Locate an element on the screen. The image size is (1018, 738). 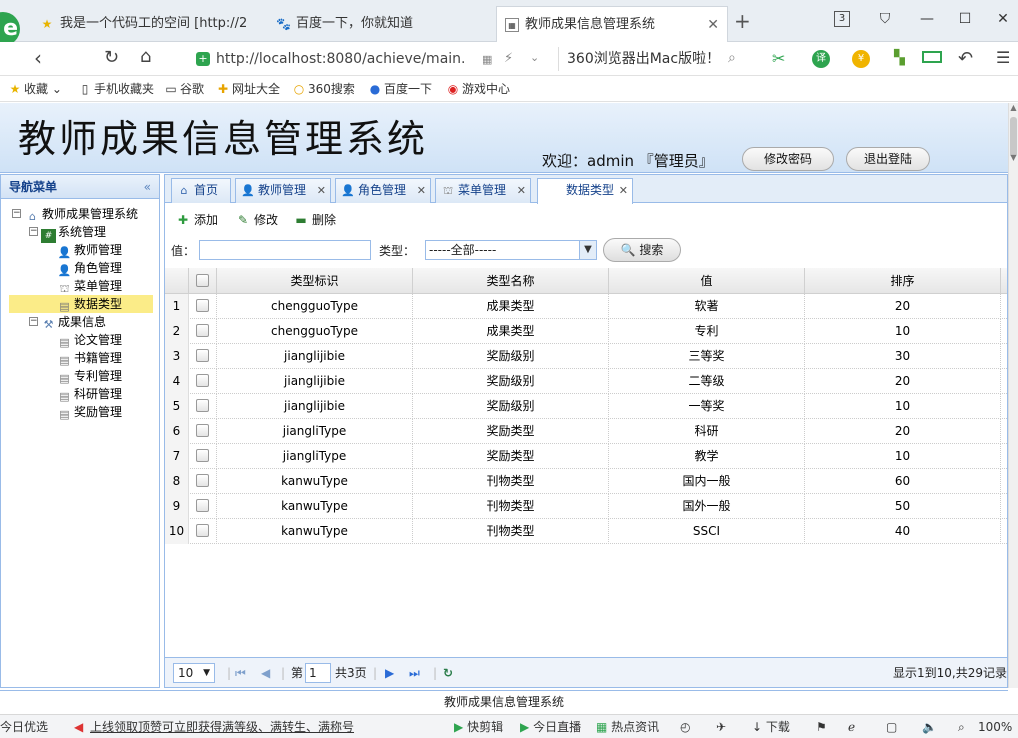
url-input: http://localhost:8080/achieve/main. is located at coordinates (370, 59).